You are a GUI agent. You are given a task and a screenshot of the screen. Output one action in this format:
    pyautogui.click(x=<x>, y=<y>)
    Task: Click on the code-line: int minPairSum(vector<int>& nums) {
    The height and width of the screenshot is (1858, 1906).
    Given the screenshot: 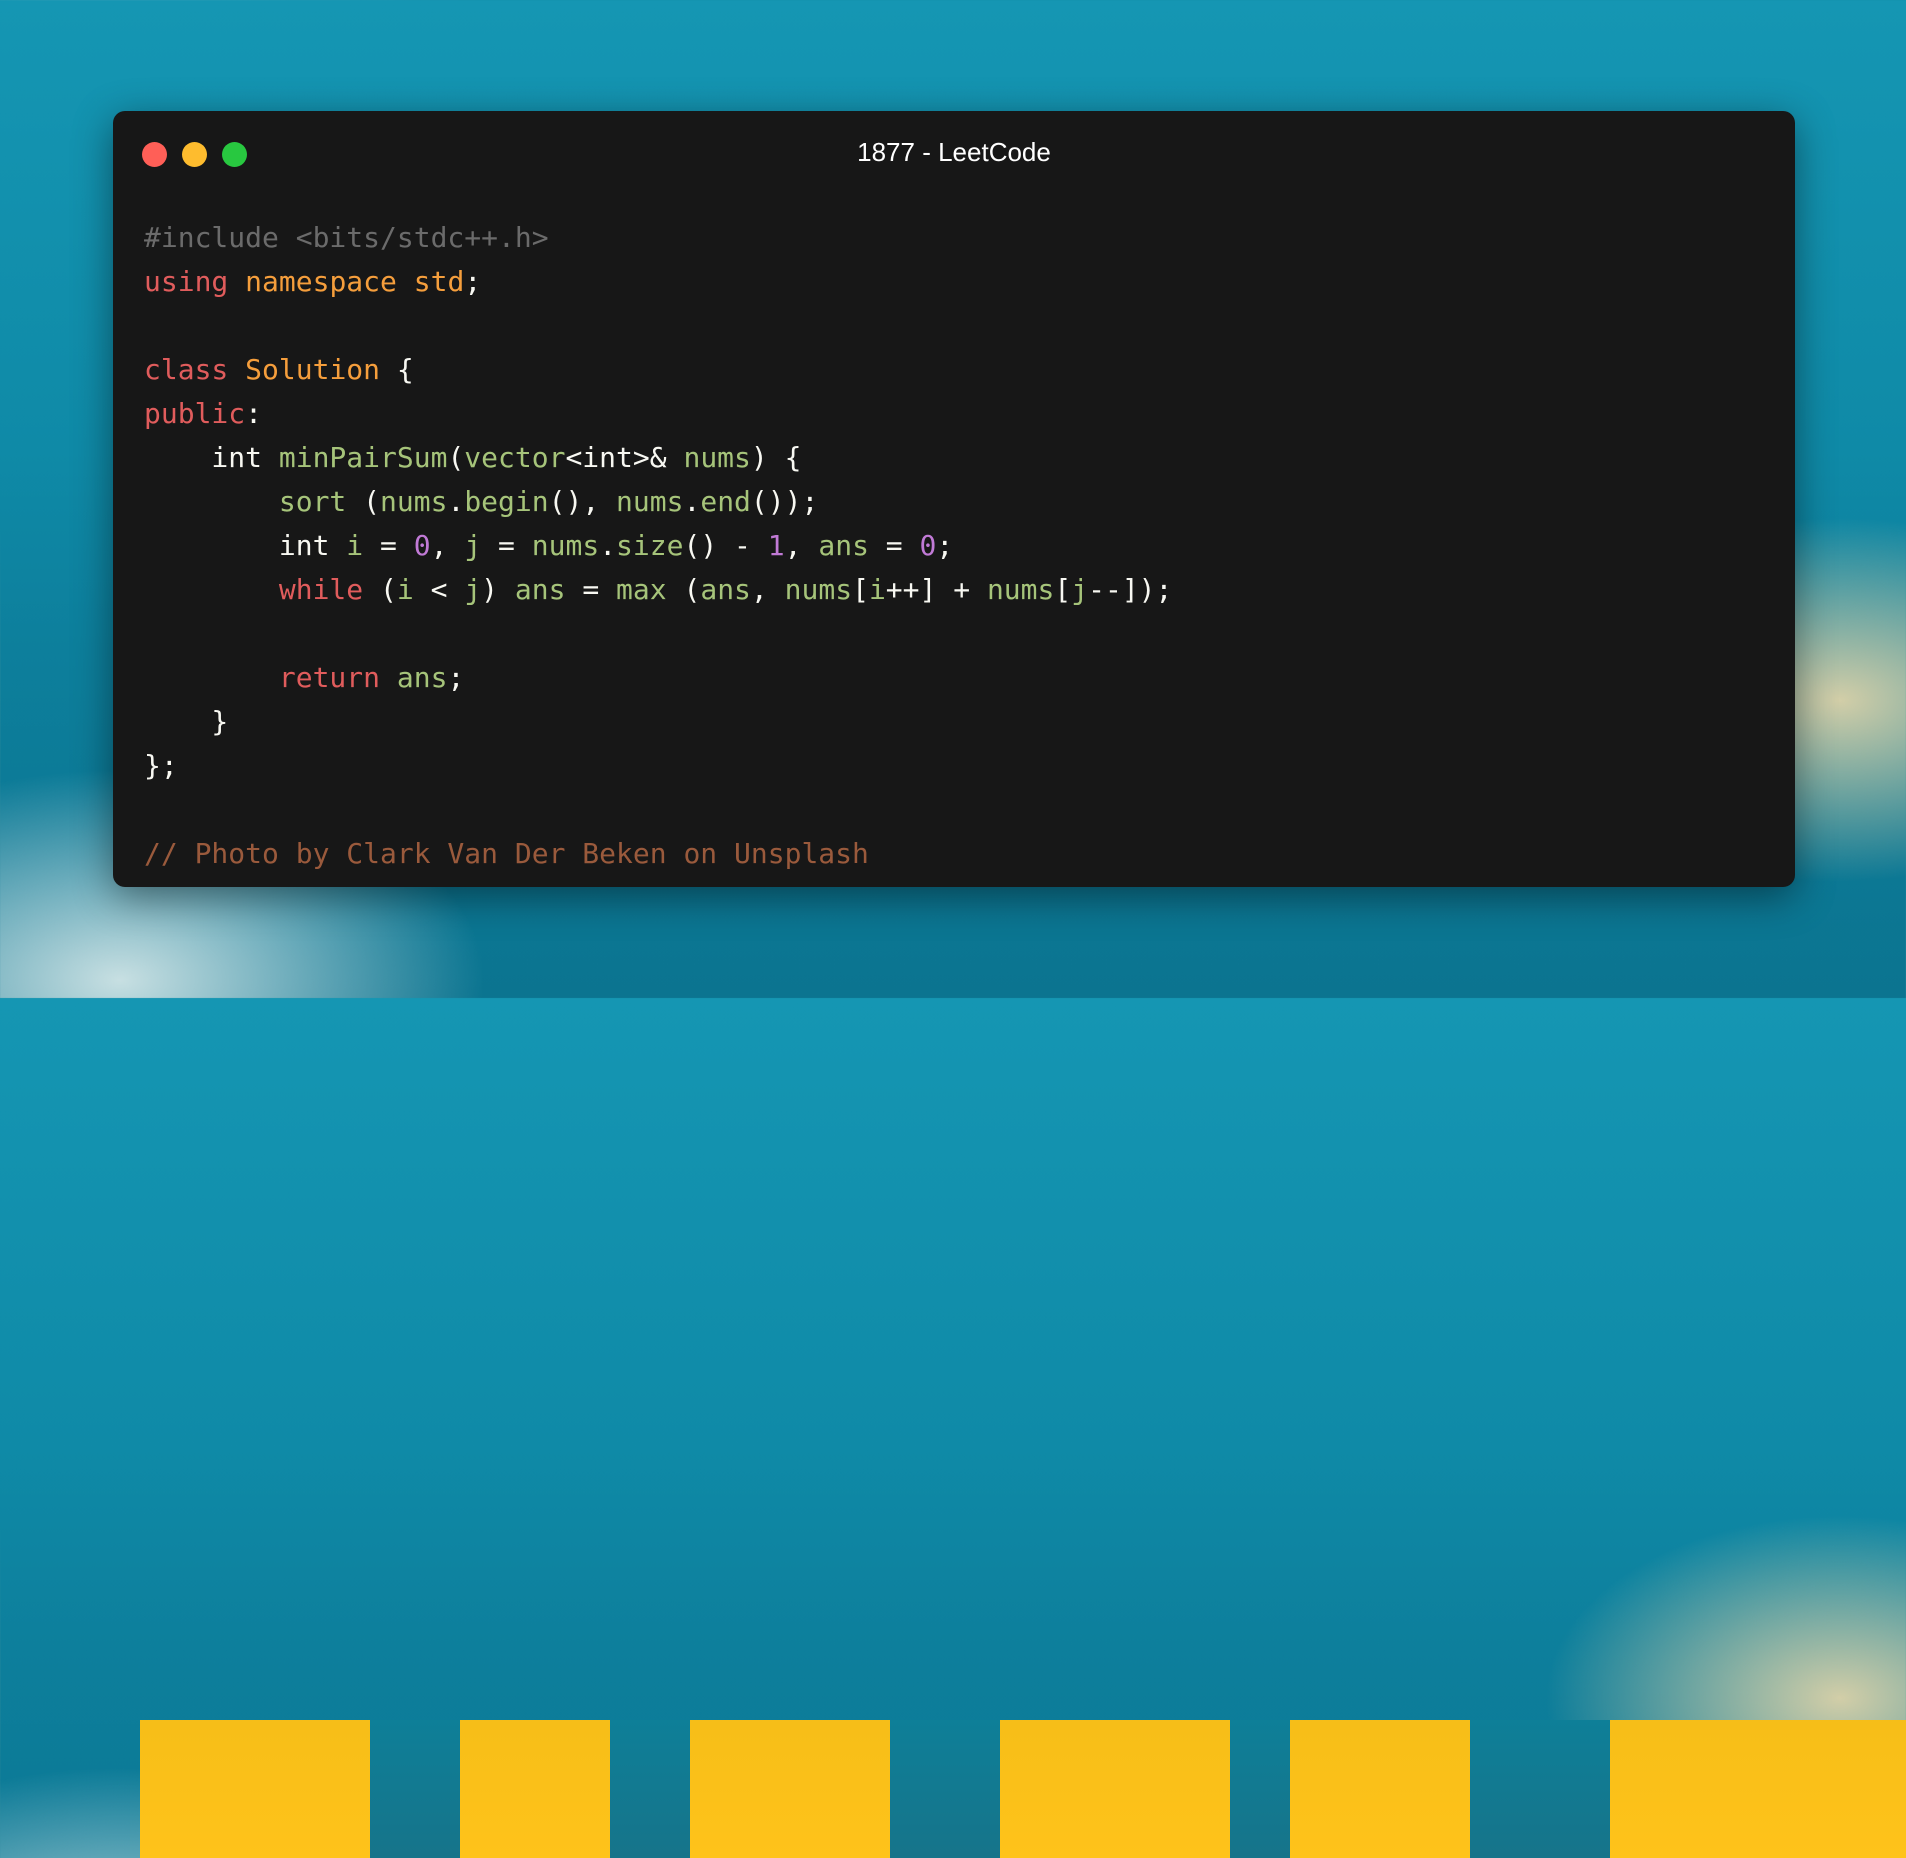 What is the action you would take?
    pyautogui.click(x=658, y=458)
    